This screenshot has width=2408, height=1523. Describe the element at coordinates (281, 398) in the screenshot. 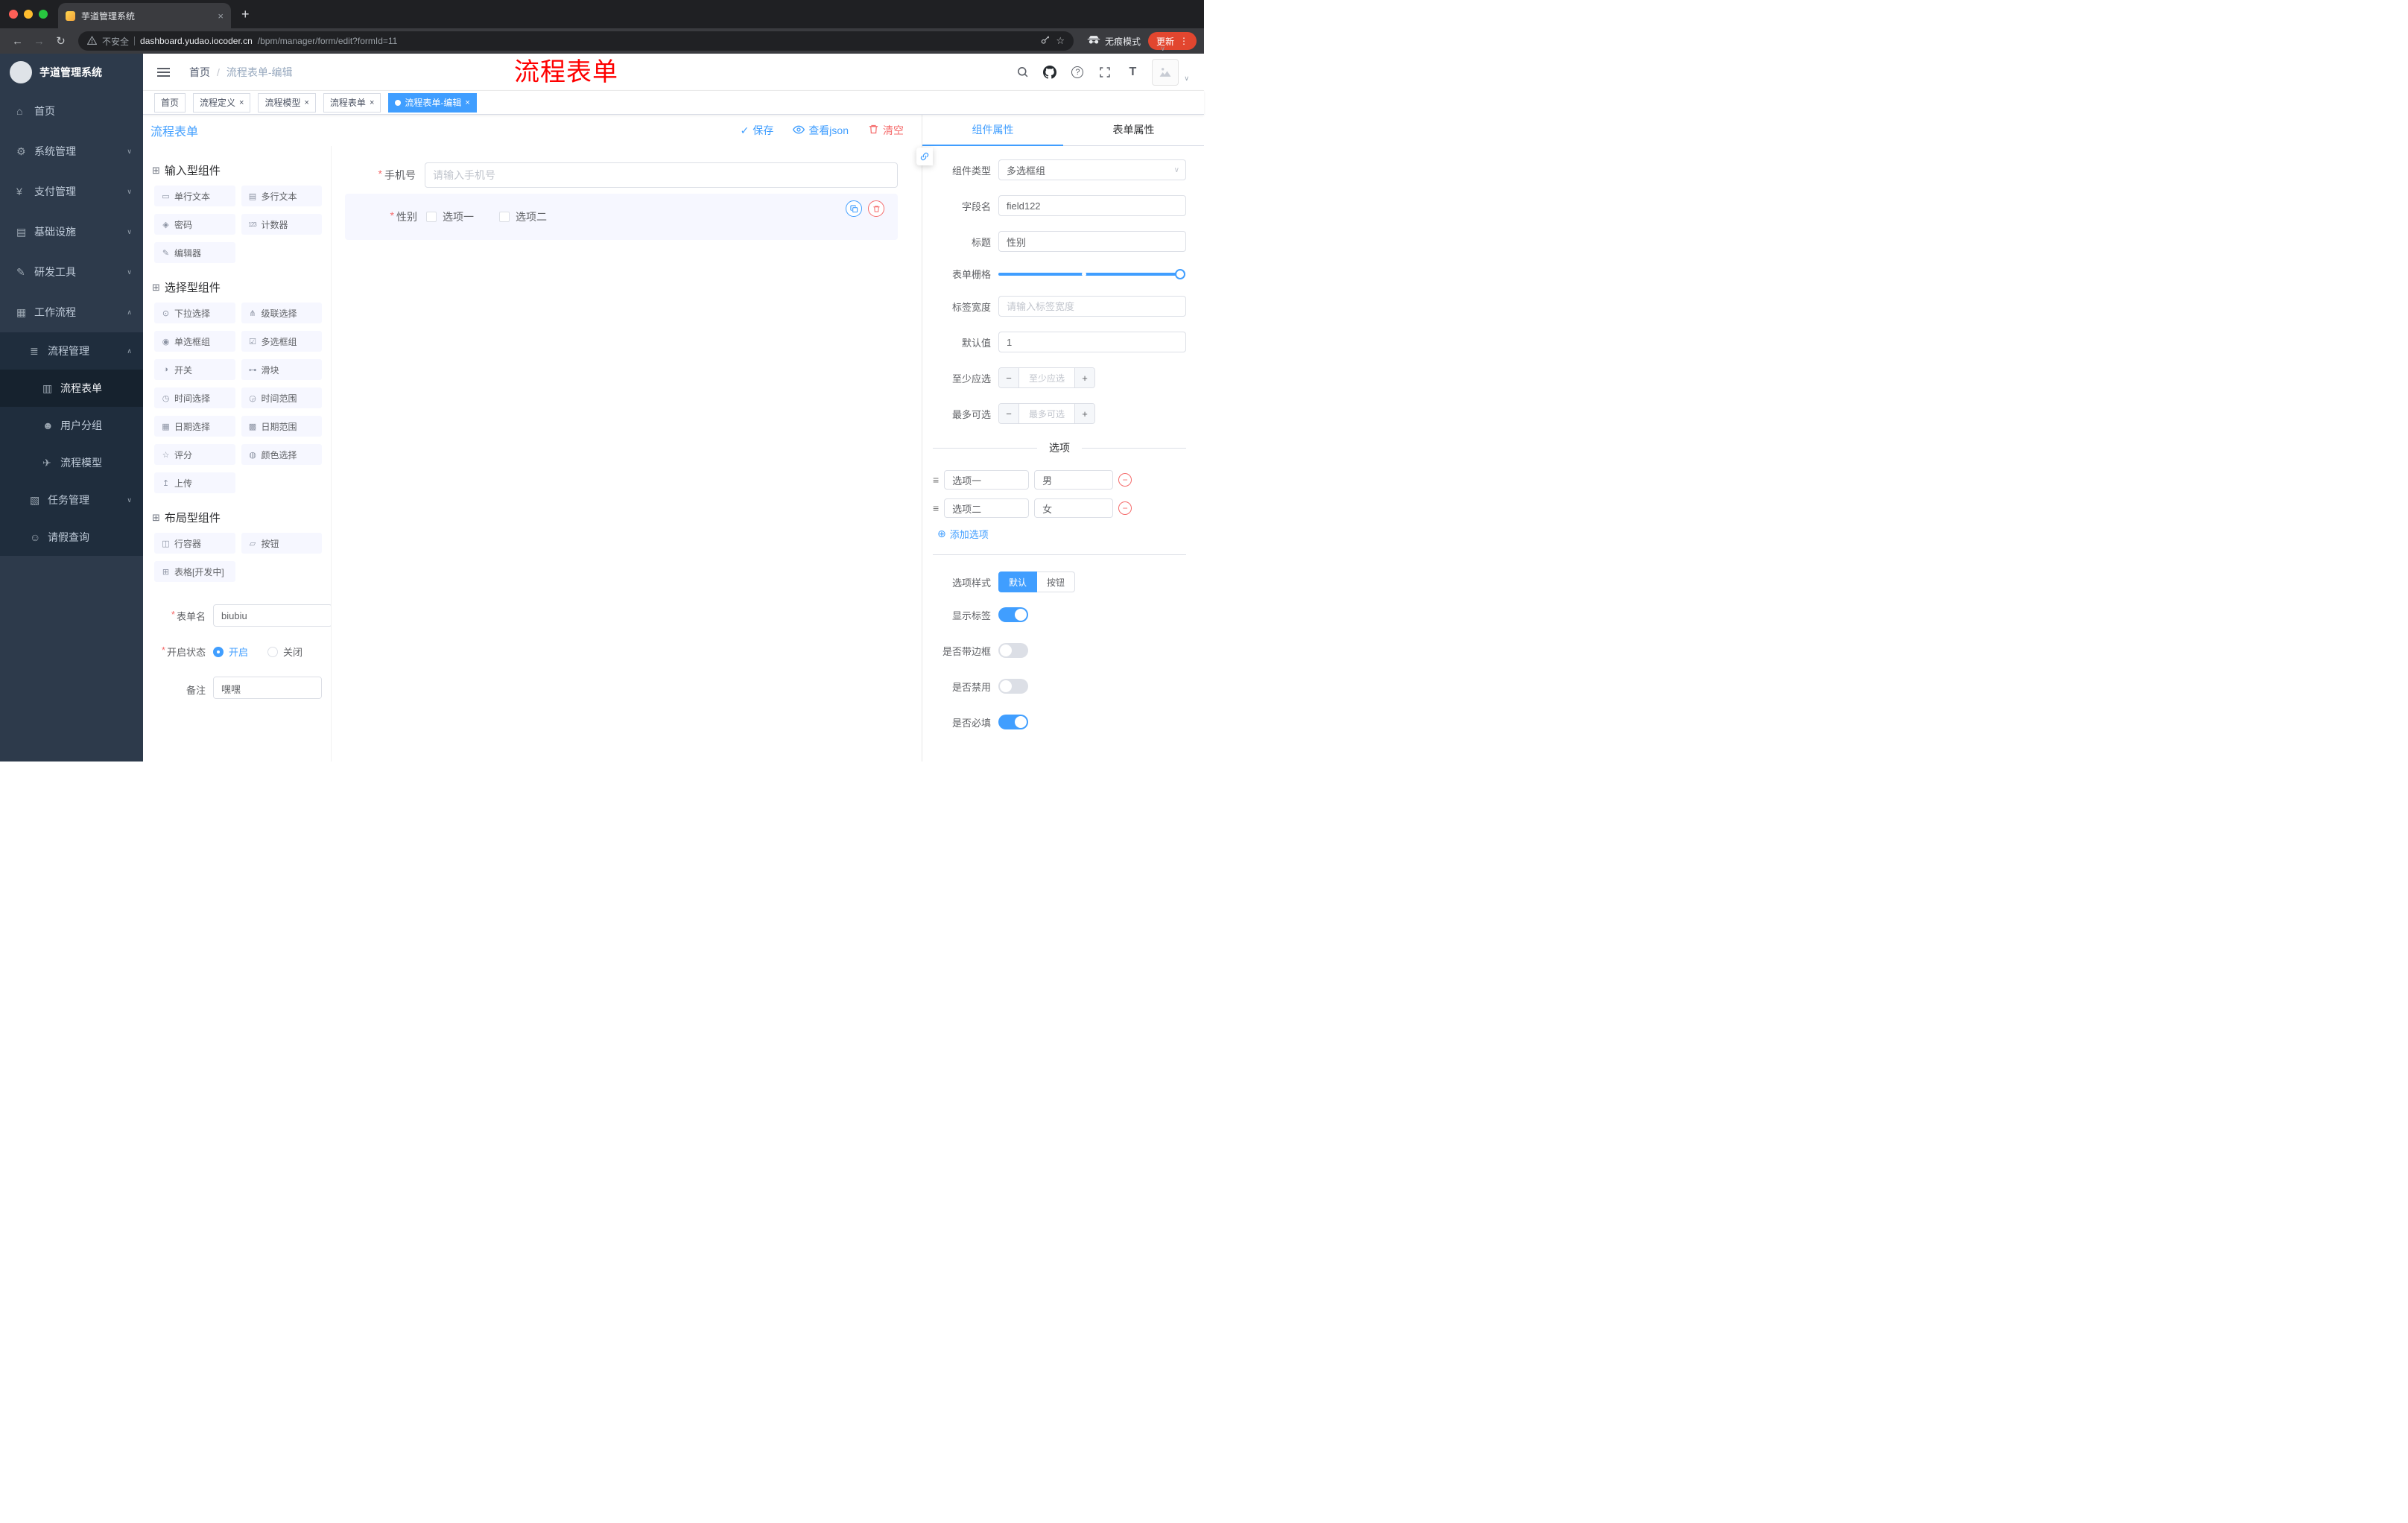

I see `palette-item-time-range: ◶ 时间范围` at that location.